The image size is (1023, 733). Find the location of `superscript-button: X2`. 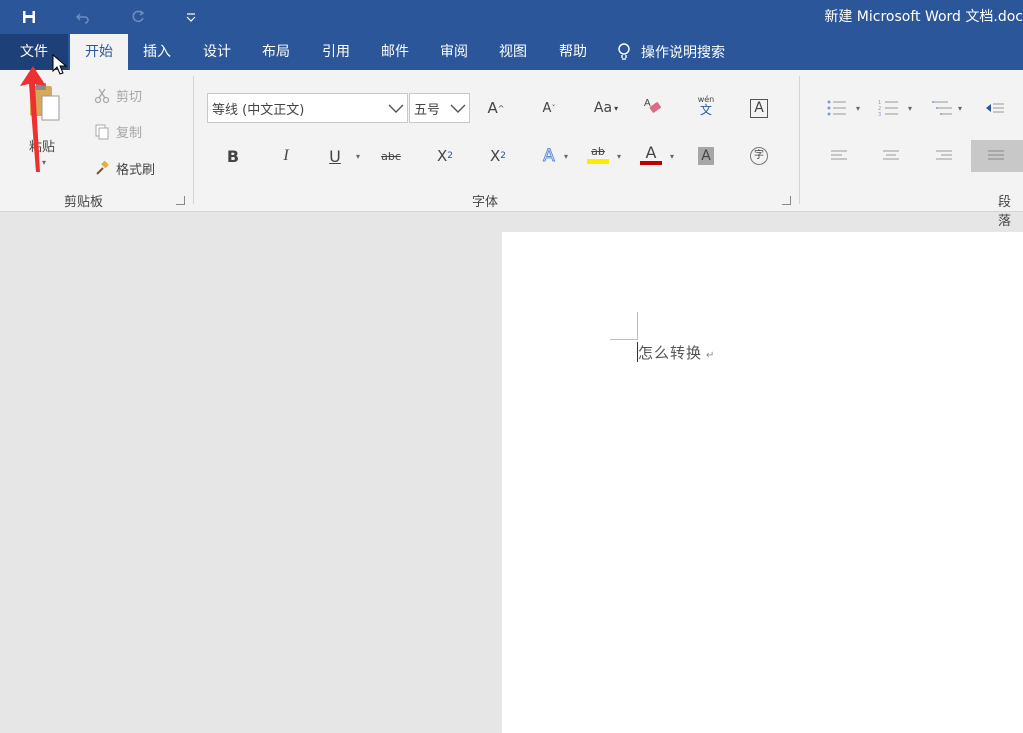

superscript-button: X2 is located at coordinates (498, 156).